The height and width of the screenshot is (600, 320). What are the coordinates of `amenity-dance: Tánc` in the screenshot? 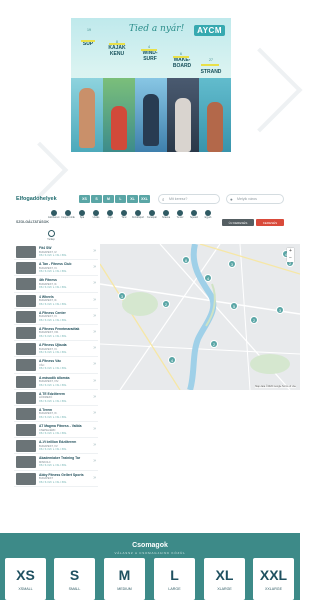 It's located at (124, 215).